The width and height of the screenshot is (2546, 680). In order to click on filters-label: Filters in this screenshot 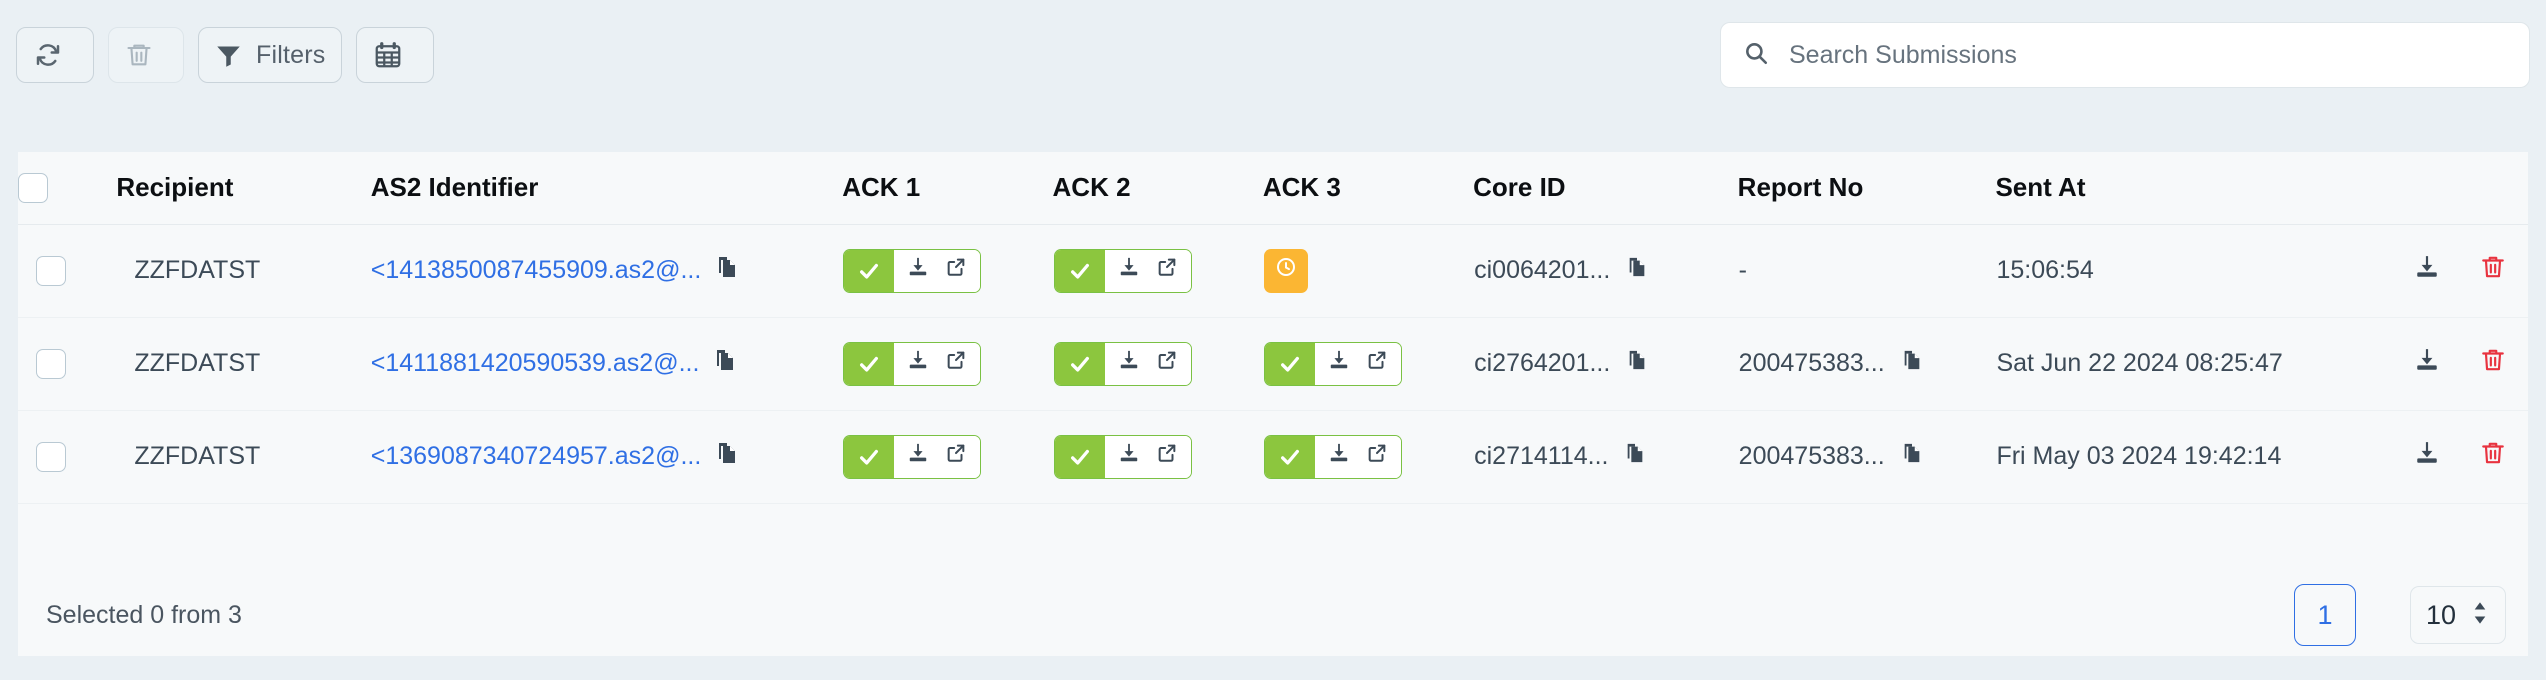, I will do `click(291, 54)`.